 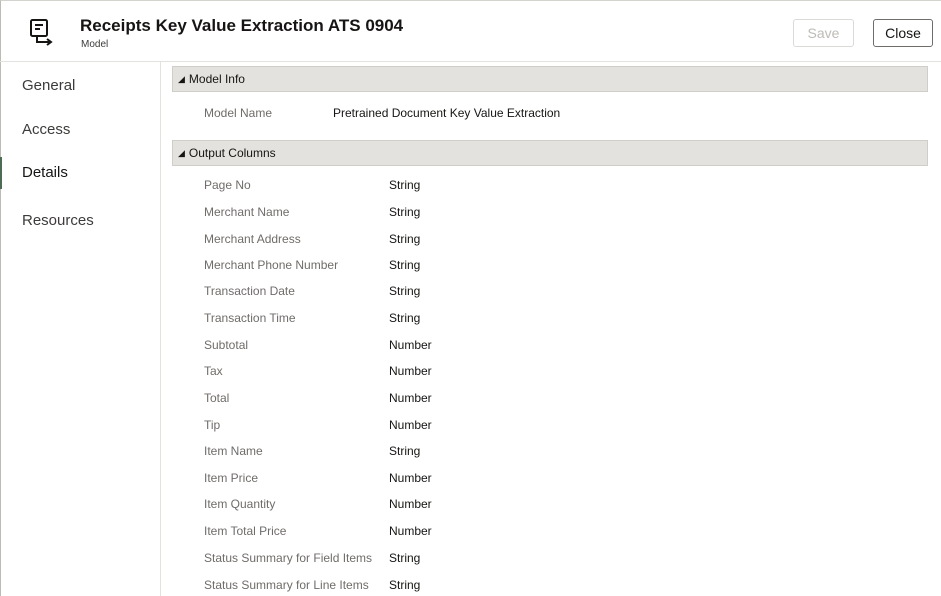 I want to click on close-button: Close, so click(x=903, y=33).